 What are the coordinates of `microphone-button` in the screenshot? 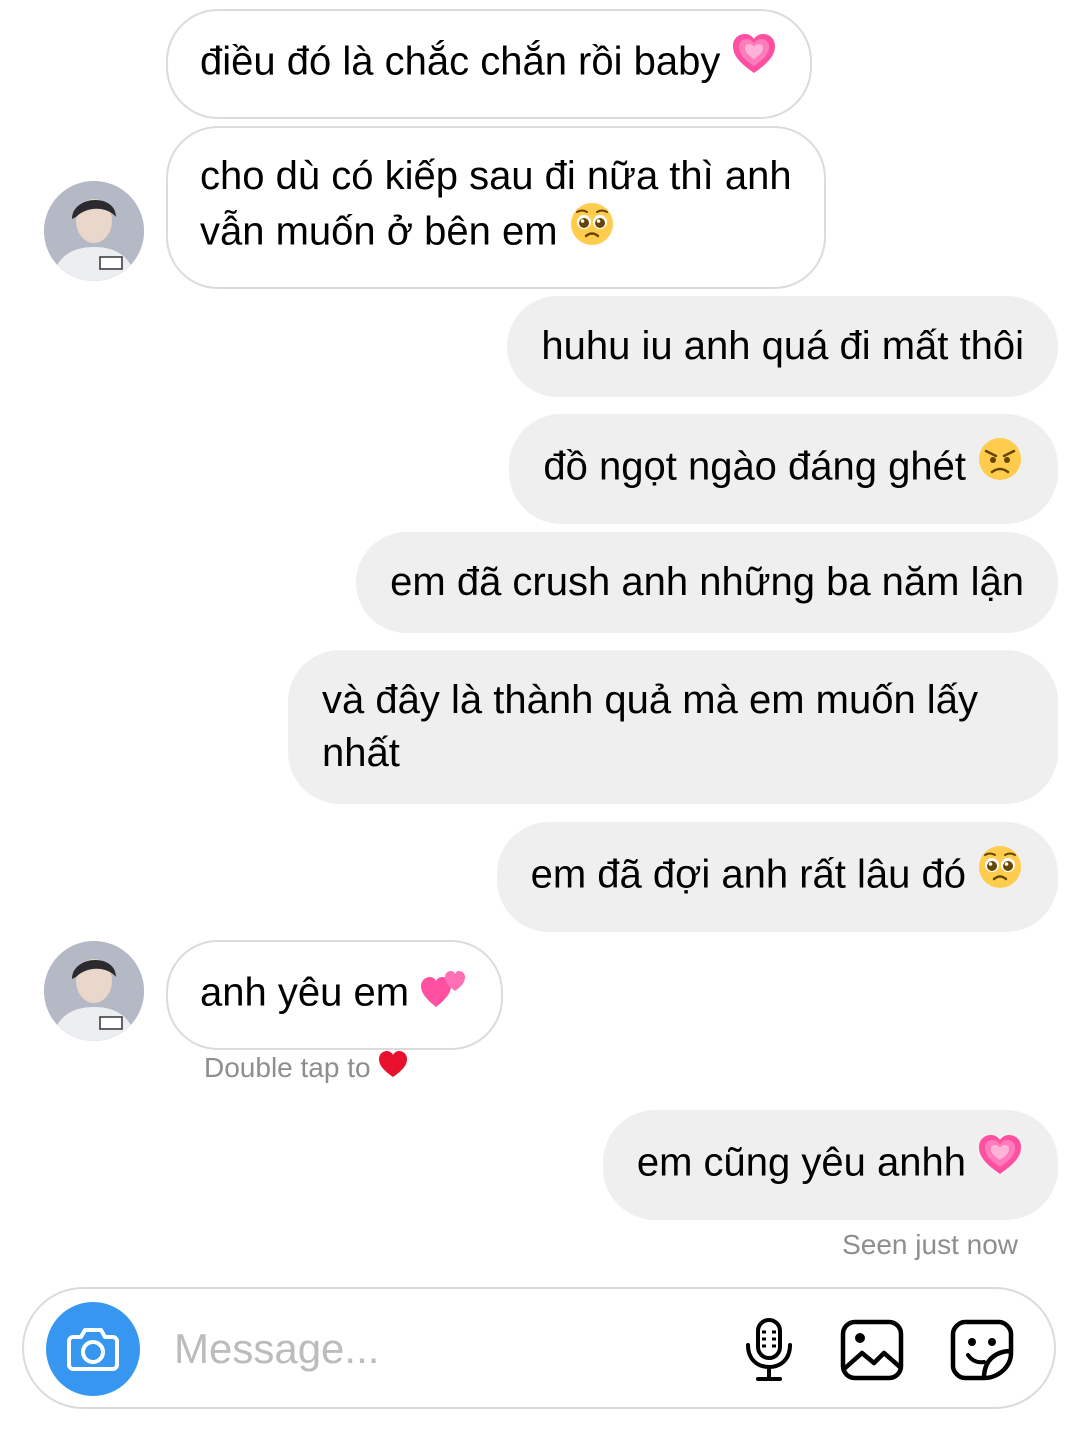 It's located at (769, 1352).